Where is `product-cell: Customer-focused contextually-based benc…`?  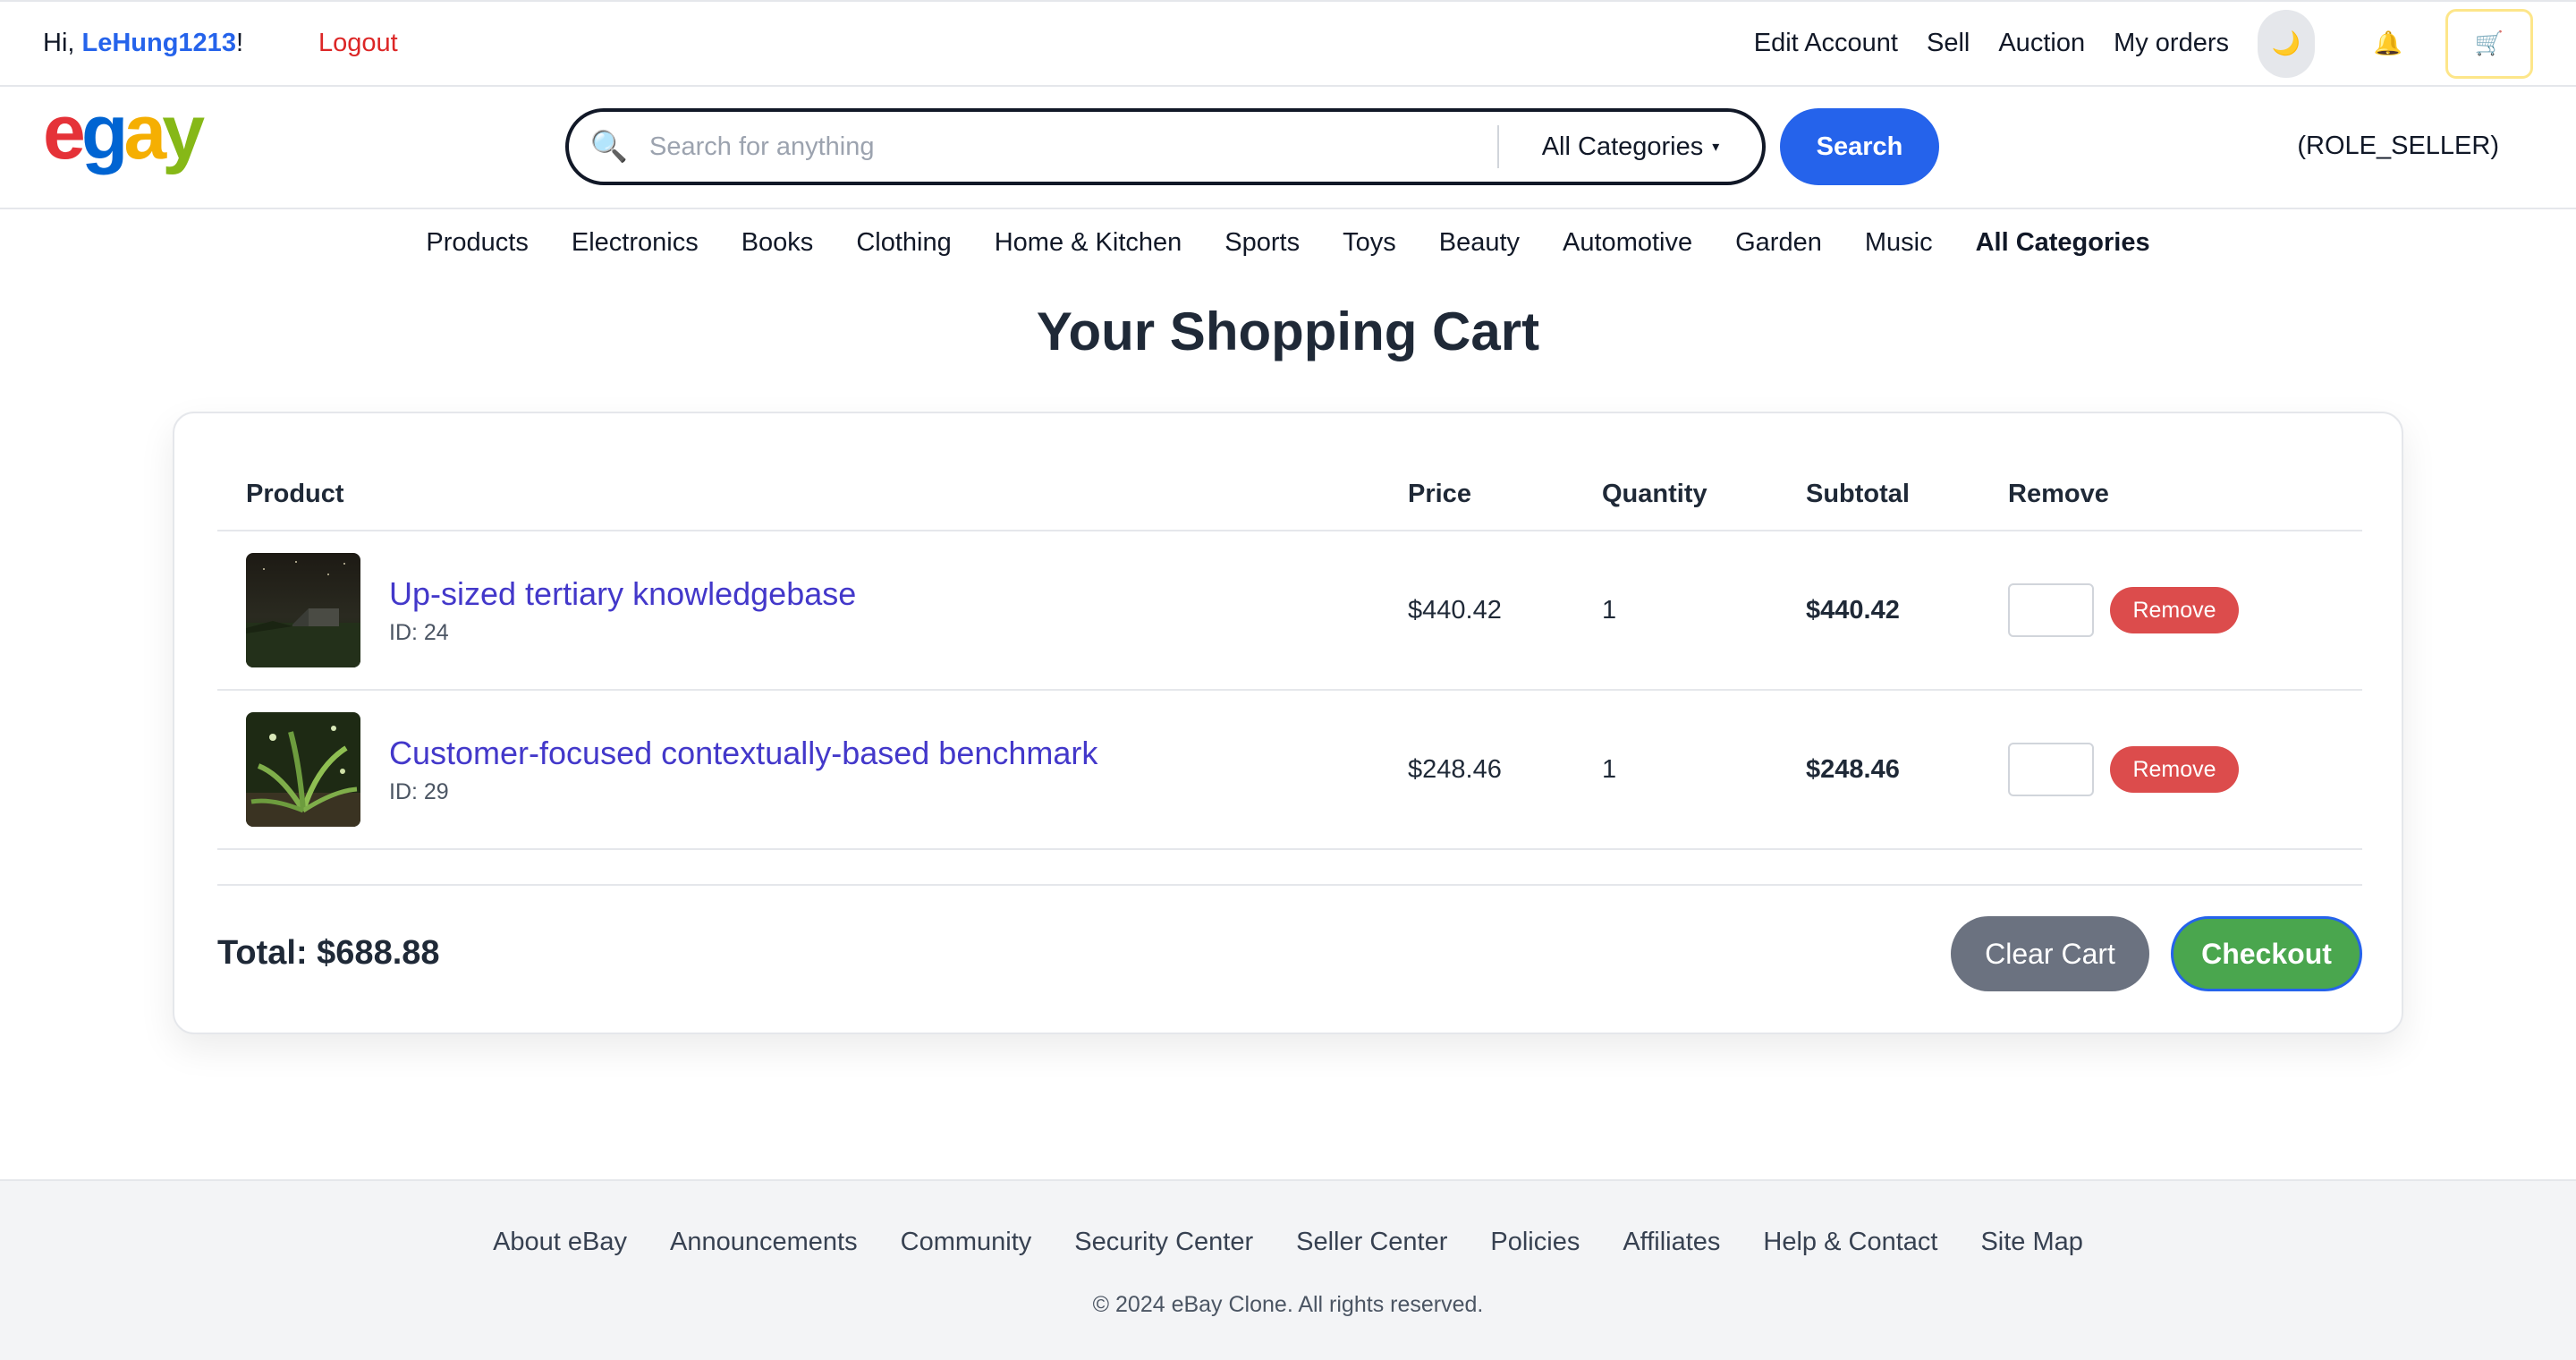
product-cell: Customer-focused contextually-based benc… is located at coordinates (812, 769).